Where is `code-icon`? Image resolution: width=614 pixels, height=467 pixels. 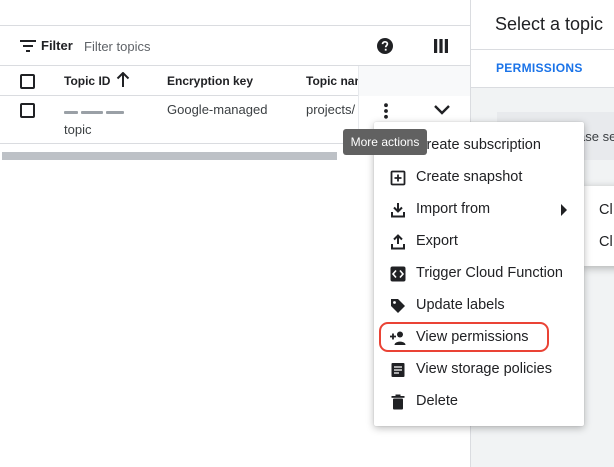 code-icon is located at coordinates (398, 274).